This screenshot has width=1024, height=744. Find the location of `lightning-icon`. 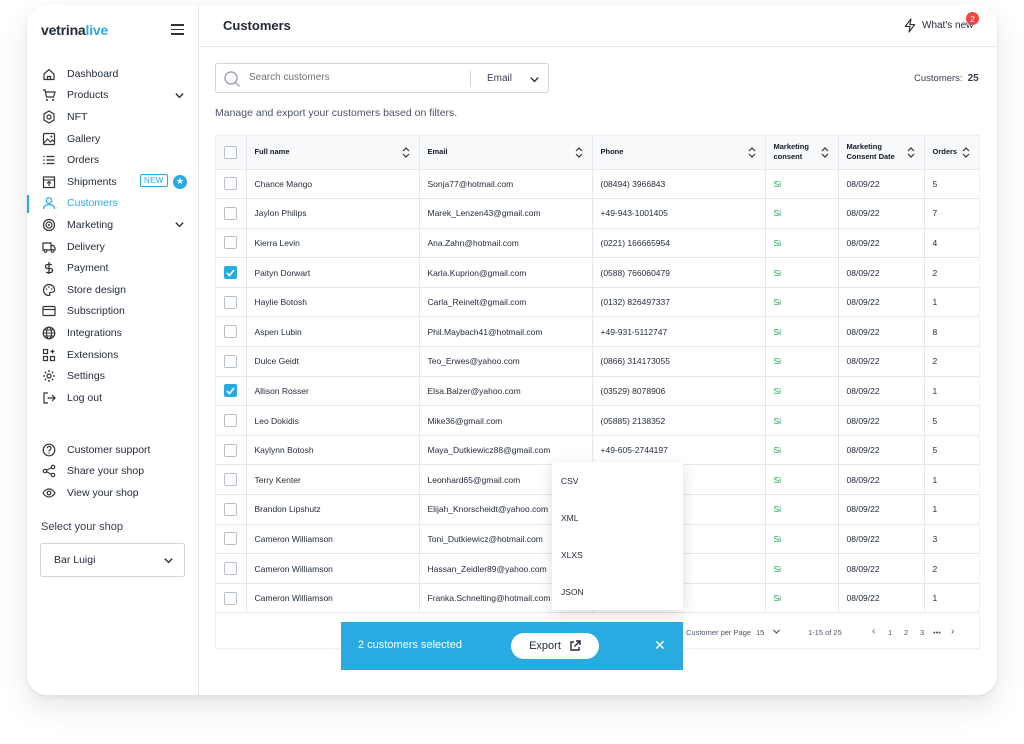

lightning-icon is located at coordinates (910, 25).